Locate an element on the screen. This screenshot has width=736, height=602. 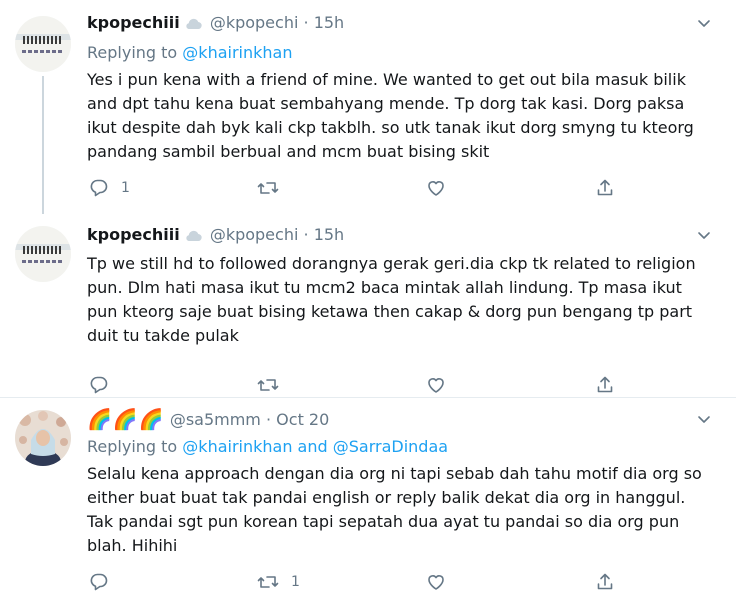
reply-count: 1 is located at coordinates (125, 188).